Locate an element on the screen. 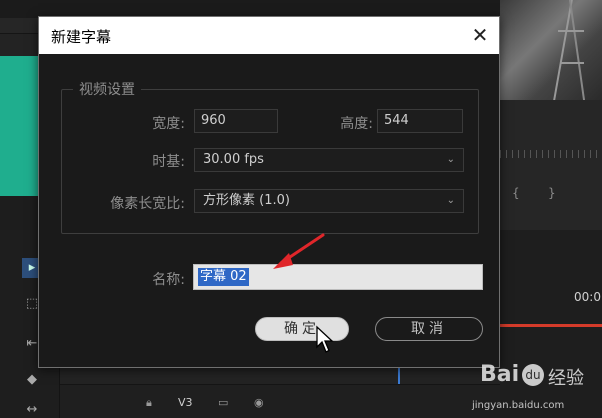 The width and height of the screenshot is (602, 418). mark-in-icon: { is located at coordinates (516, 193).